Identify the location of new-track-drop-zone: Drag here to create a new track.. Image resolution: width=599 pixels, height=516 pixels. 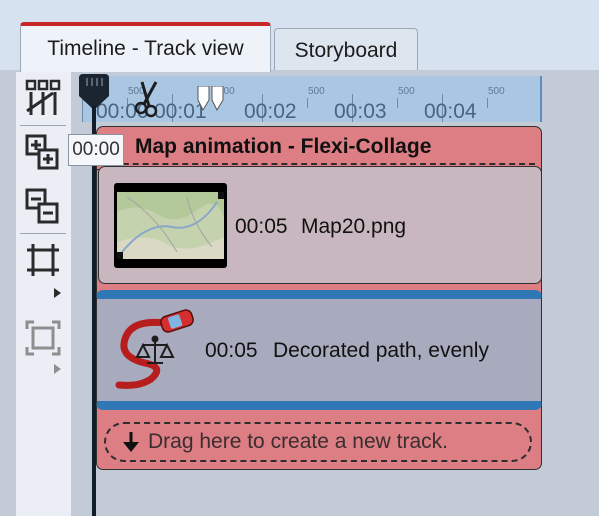
(318, 442).